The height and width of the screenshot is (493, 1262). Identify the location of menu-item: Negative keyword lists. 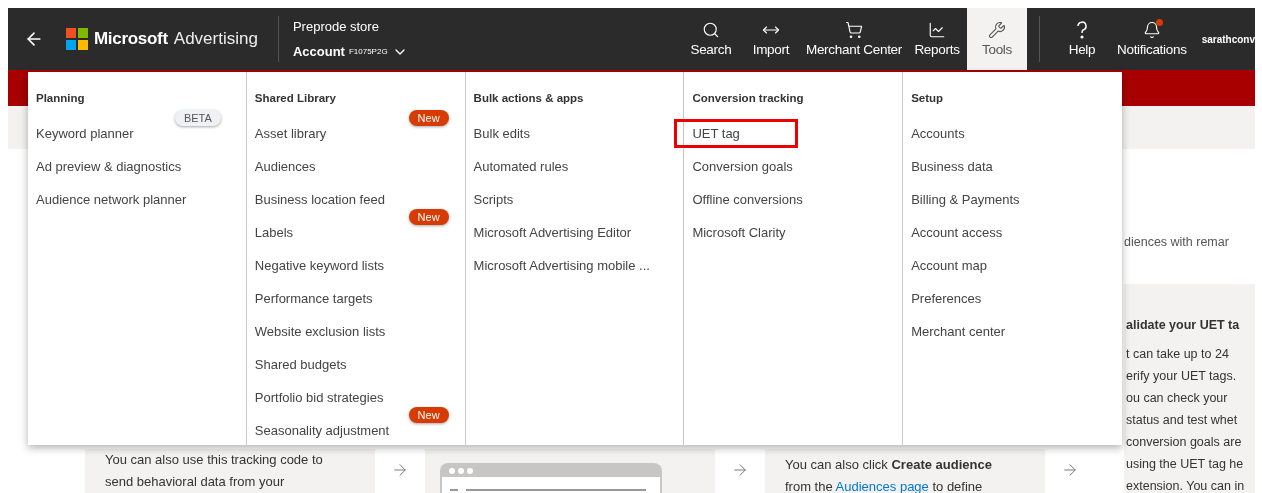
(319, 265).